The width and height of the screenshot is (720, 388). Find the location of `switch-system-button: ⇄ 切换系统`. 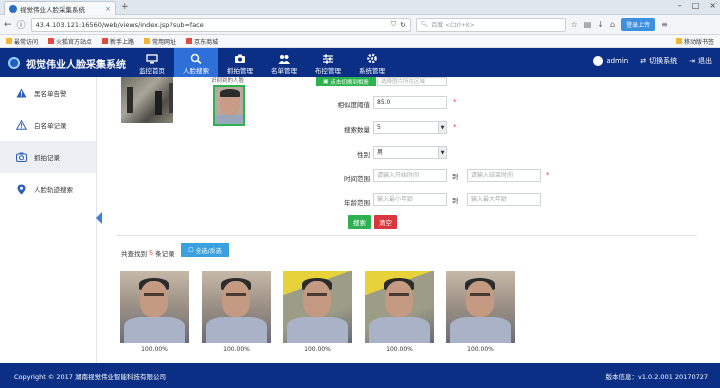

switch-system-button: ⇄ 切换系统 is located at coordinates (658, 61).